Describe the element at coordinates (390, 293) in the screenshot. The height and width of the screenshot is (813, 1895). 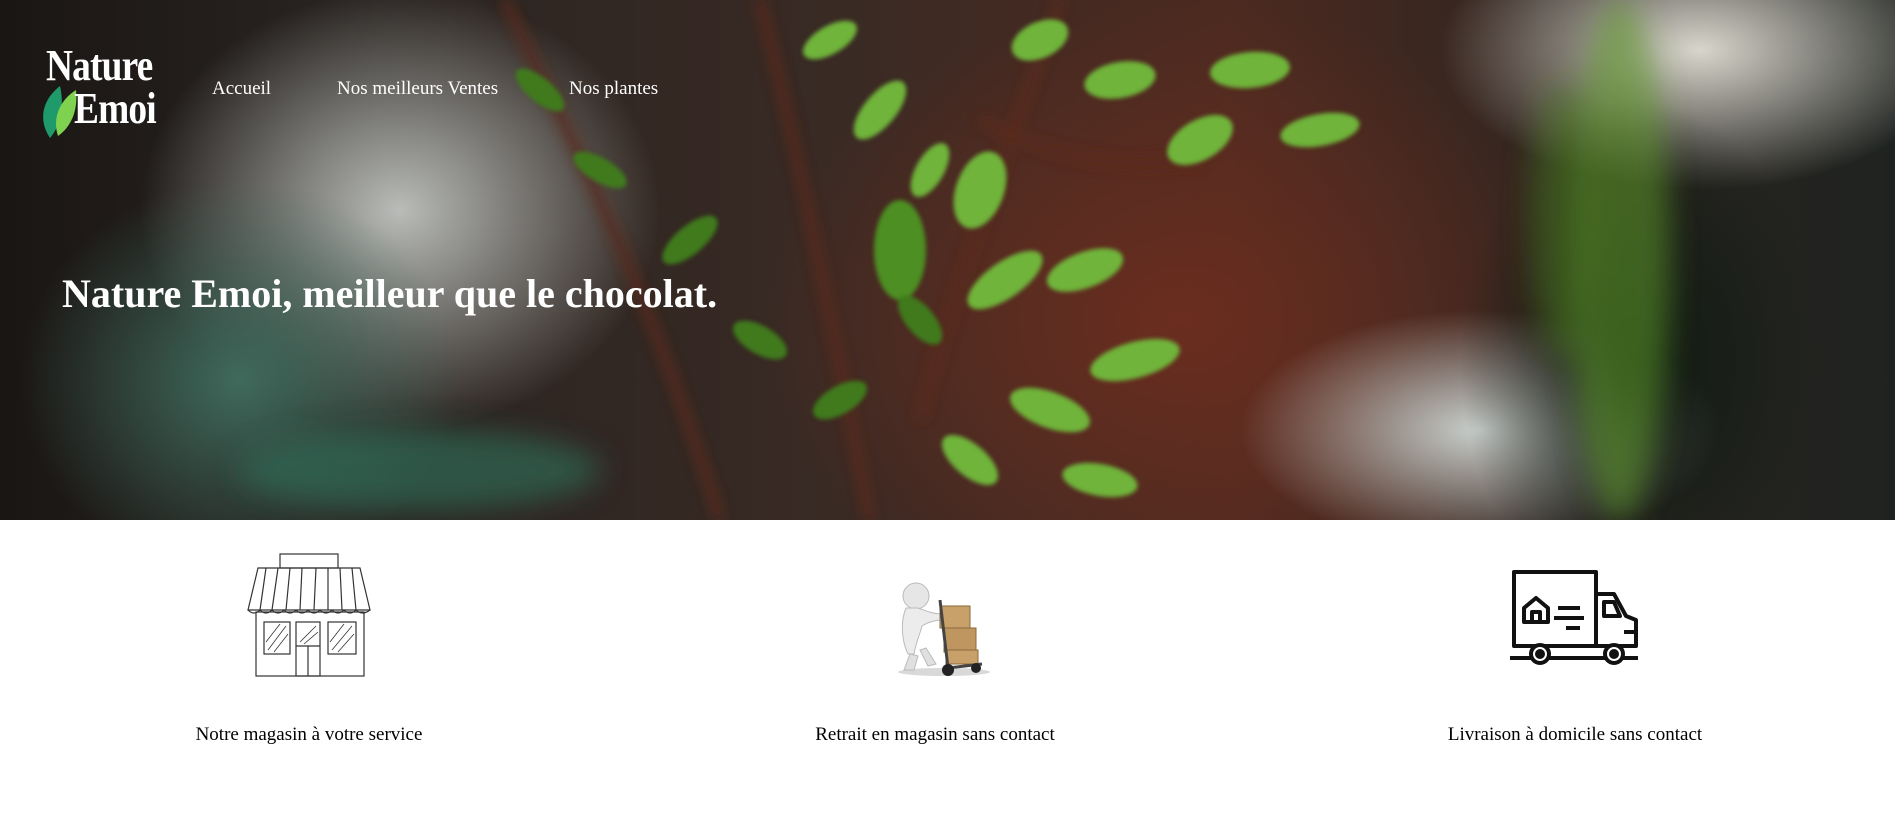
I see `hero-title: Nature Emoi, meilleur que le chocolat.` at that location.